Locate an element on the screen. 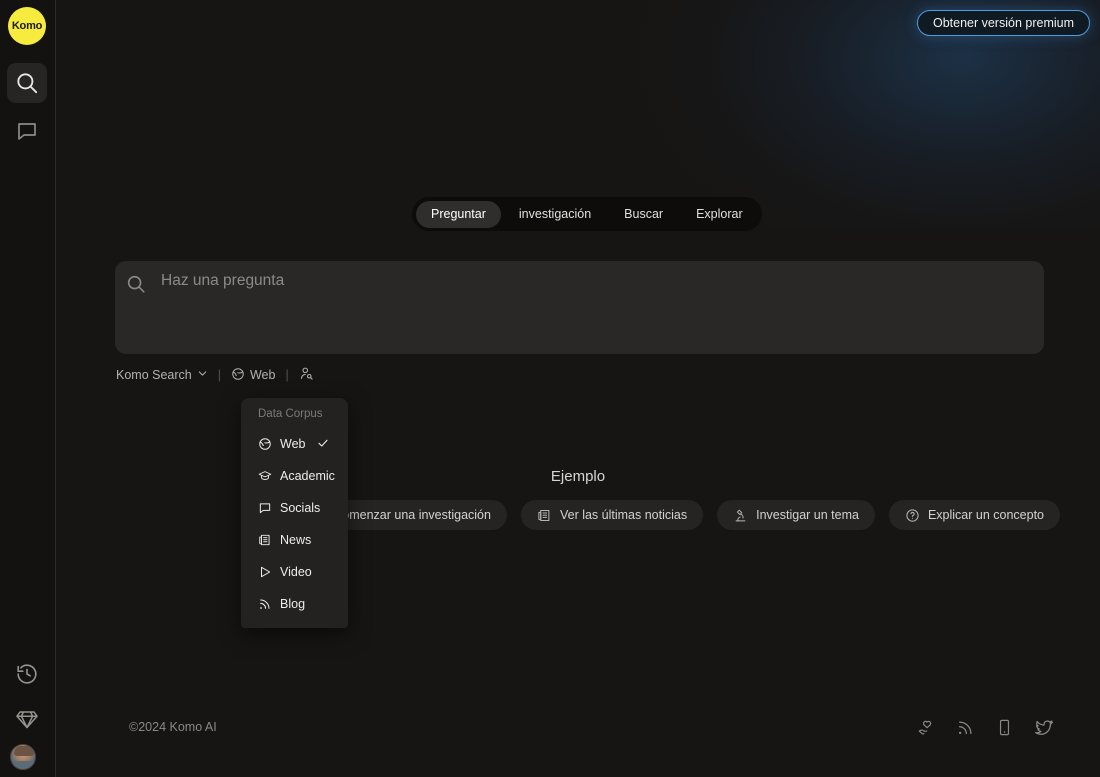 This screenshot has height=777, width=1100. sidebar-item-premium is located at coordinates (27, 719).